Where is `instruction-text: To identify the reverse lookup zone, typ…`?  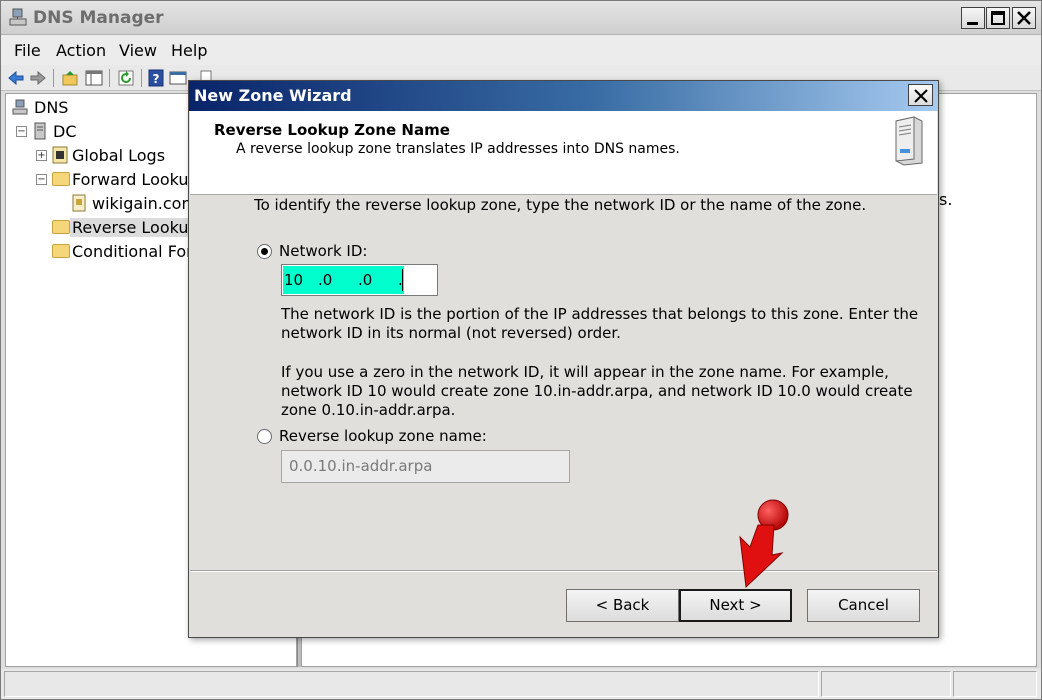 instruction-text: To identify the reverse lookup zone, typ… is located at coordinates (560, 205).